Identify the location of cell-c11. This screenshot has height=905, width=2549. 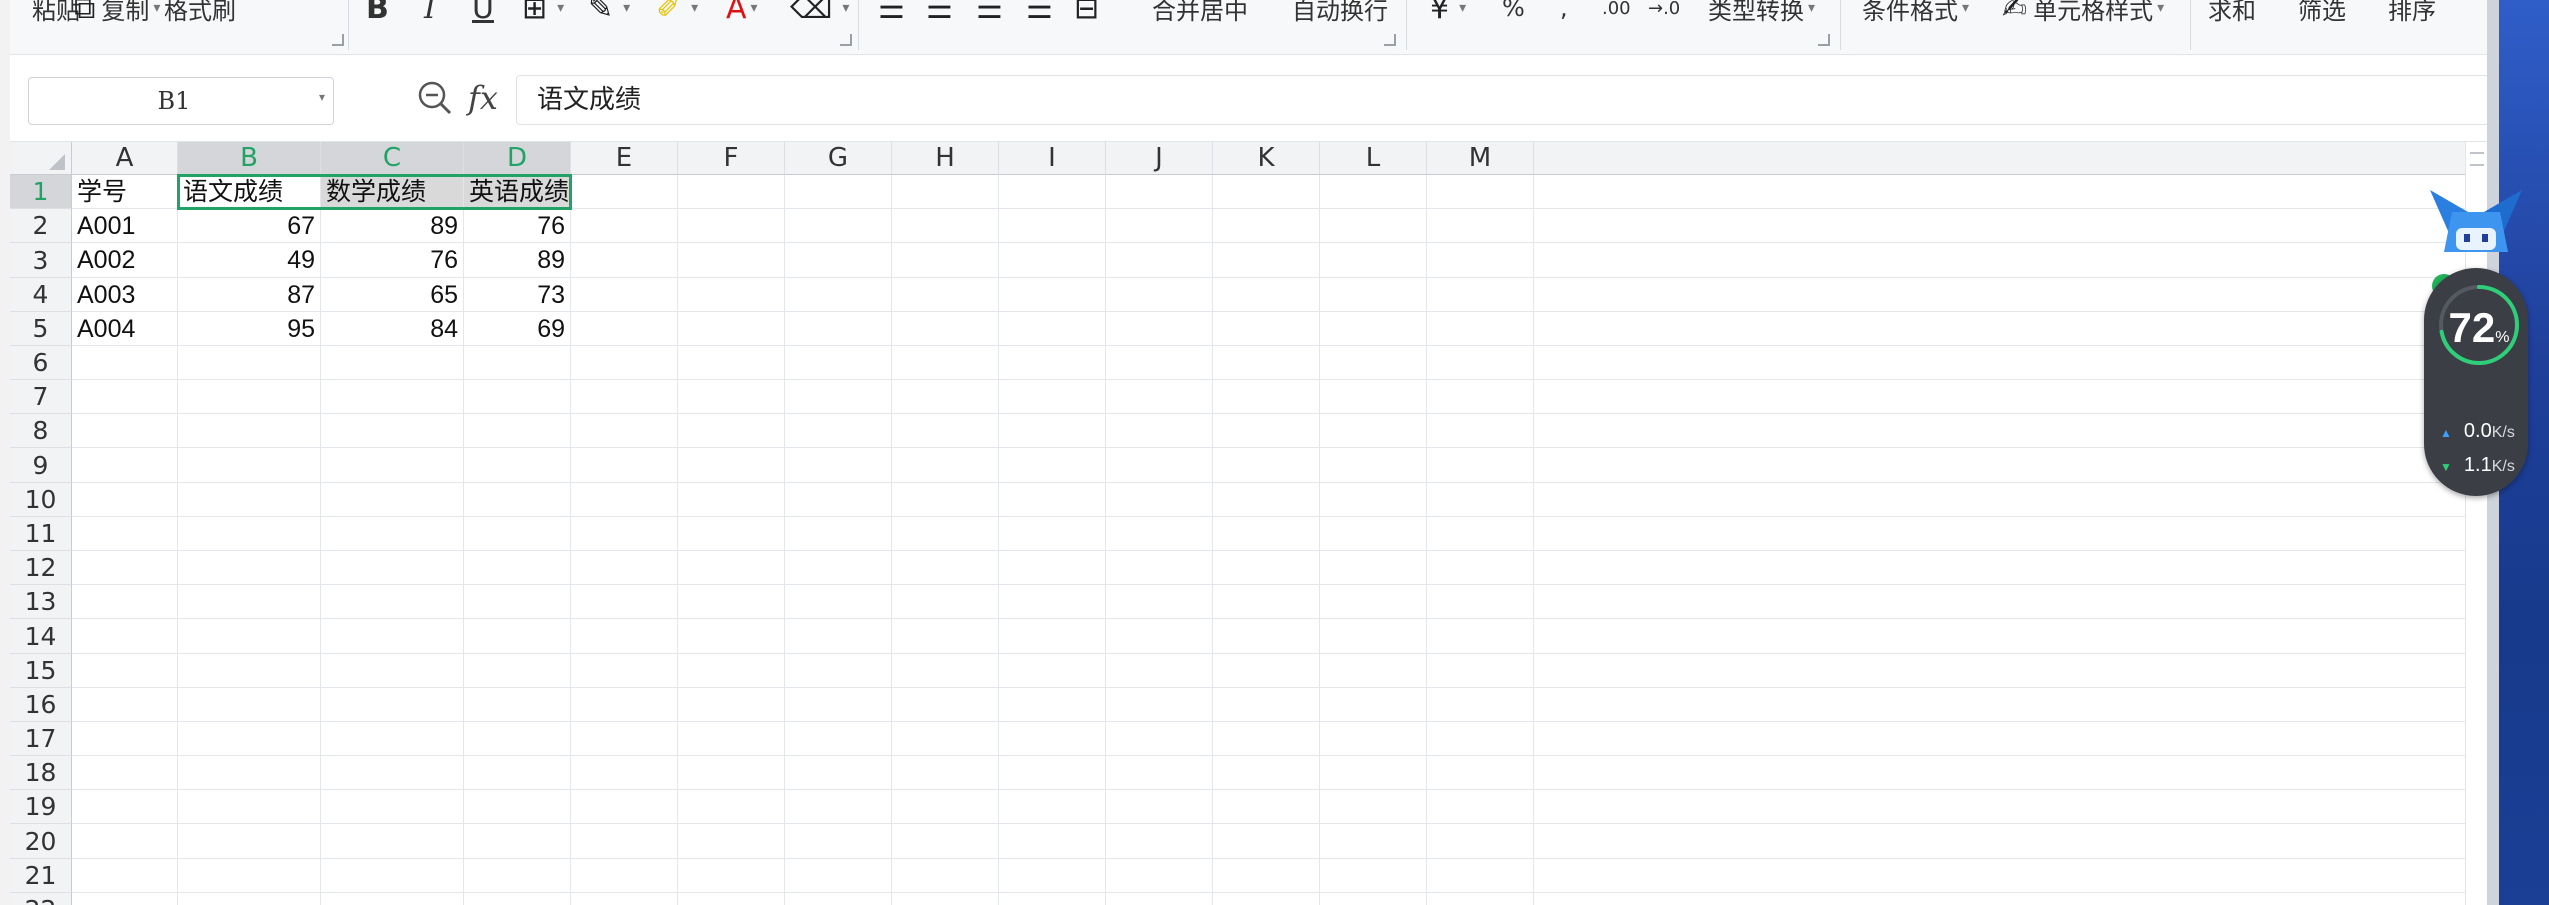
(392, 534).